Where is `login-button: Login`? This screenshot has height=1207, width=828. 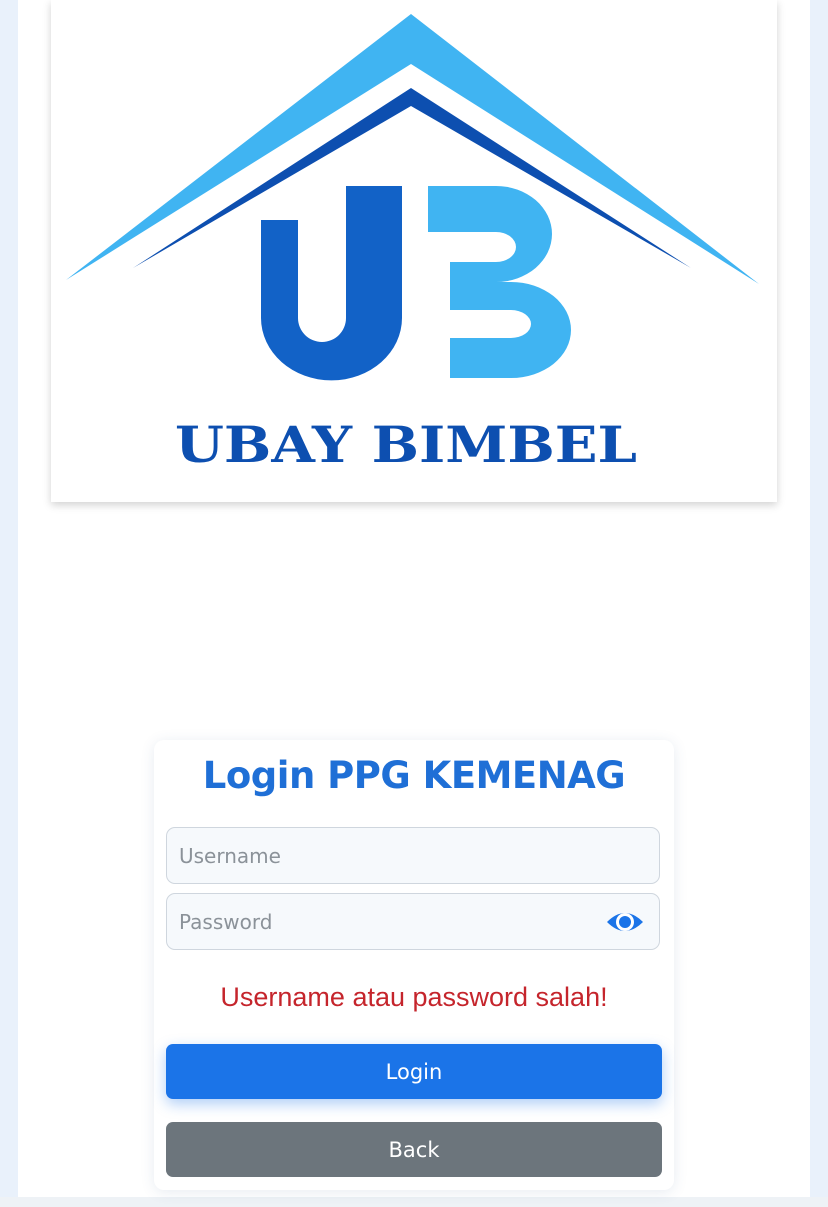 login-button: Login is located at coordinates (414, 1071).